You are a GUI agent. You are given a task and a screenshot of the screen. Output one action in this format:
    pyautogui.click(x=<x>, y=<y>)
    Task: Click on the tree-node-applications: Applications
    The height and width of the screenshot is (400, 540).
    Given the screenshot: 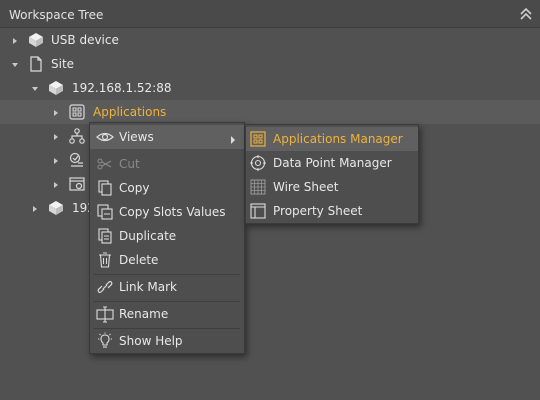 What is the action you would take?
    pyautogui.click(x=270, y=112)
    